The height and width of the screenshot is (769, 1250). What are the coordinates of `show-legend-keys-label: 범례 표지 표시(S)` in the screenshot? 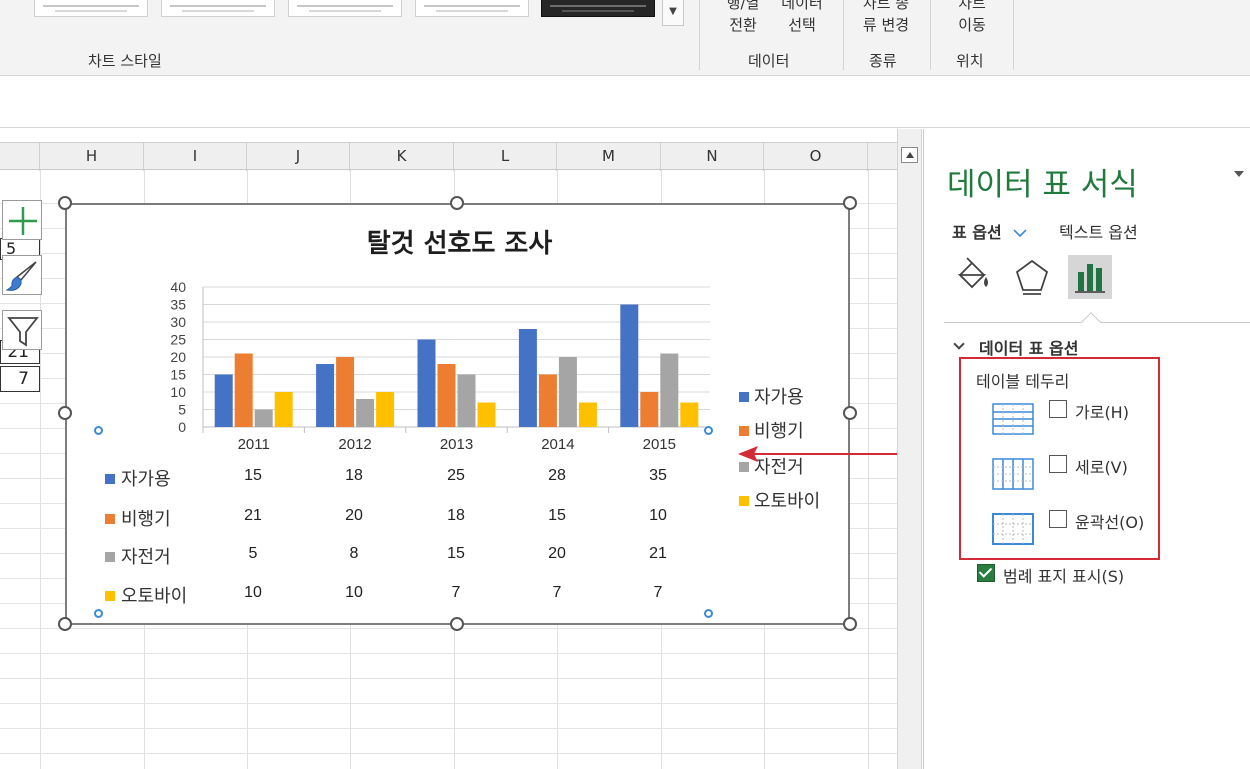 It's located at (1063, 575).